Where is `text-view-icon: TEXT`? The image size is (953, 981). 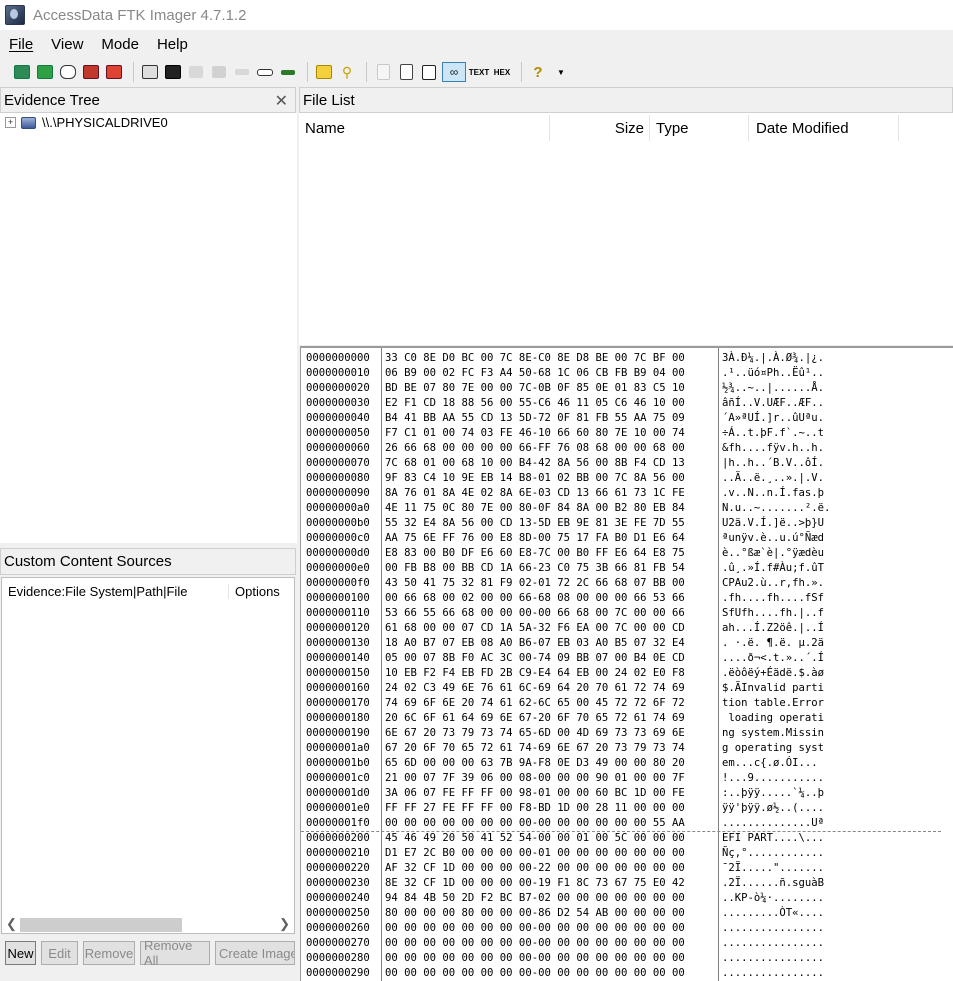 text-view-icon: TEXT is located at coordinates (479, 72).